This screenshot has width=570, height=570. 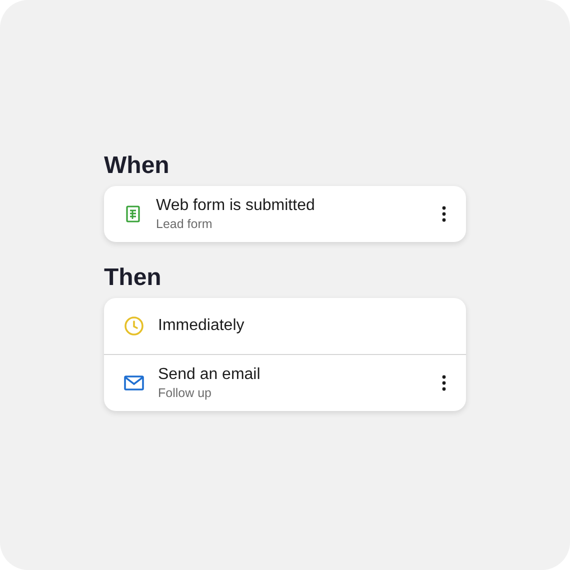 I want to click on form-icon, so click(x=133, y=213).